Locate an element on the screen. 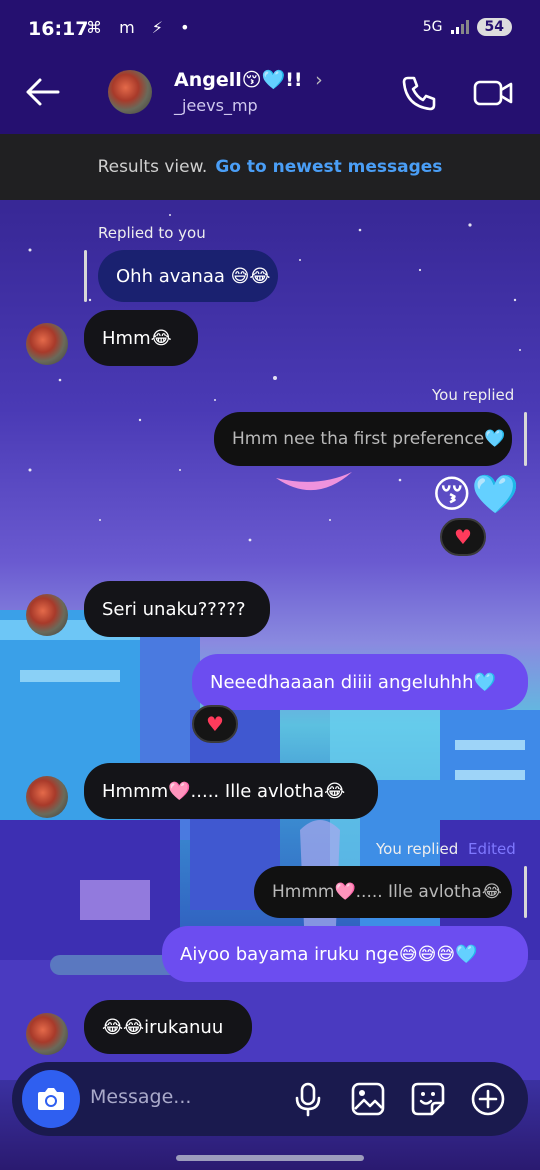 Image resolution: width=540 pixels, height=1170 pixels. results-view-label: Results view. is located at coordinates (152, 167).